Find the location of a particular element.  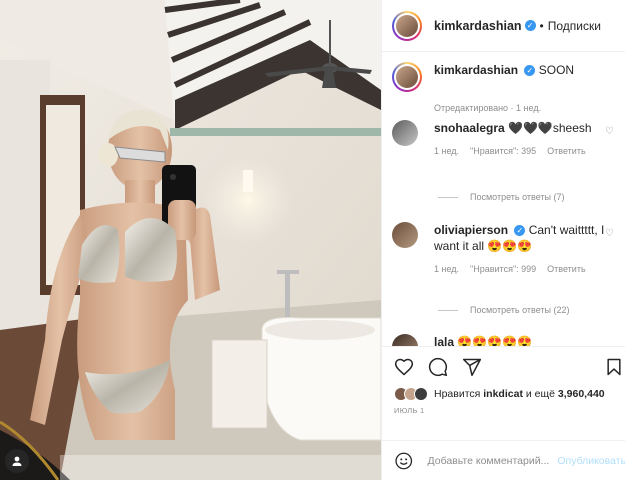

publish-button: Опубликовать is located at coordinates (591, 461).